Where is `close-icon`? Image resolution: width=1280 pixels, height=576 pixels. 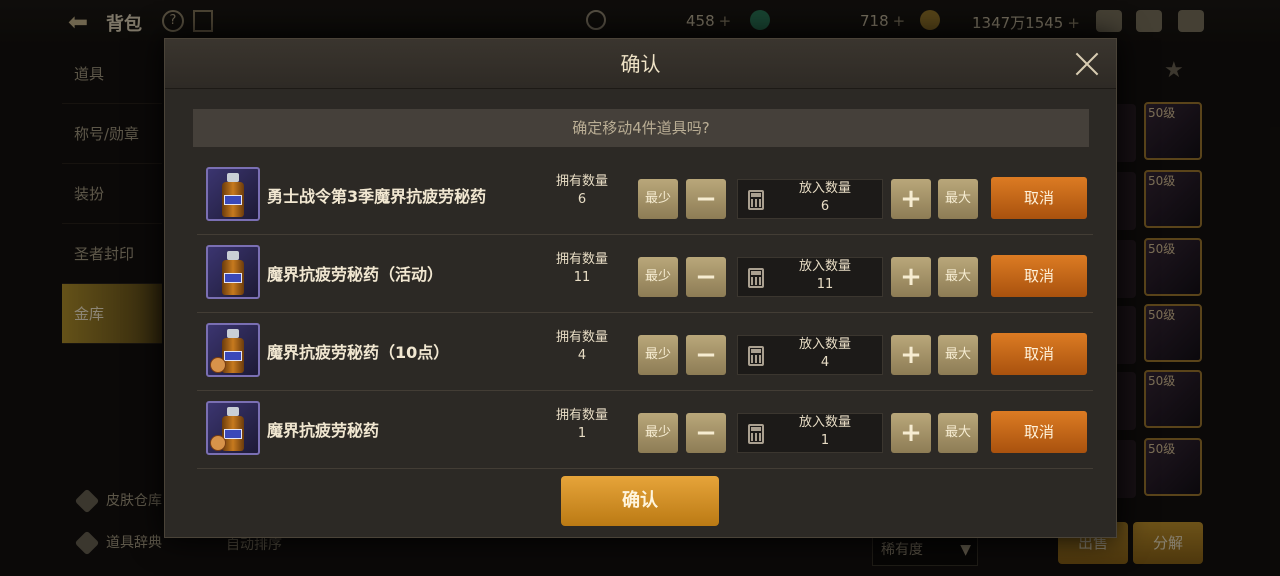 close-icon is located at coordinates (1087, 64).